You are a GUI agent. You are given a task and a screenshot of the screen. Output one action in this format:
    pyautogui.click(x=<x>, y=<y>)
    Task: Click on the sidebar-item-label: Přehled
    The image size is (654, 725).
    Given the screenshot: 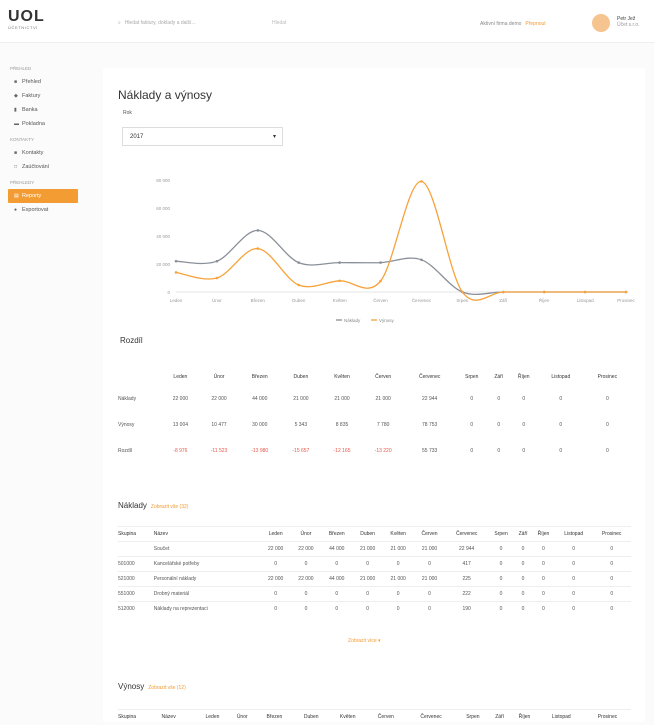 What is the action you would take?
    pyautogui.click(x=31, y=82)
    